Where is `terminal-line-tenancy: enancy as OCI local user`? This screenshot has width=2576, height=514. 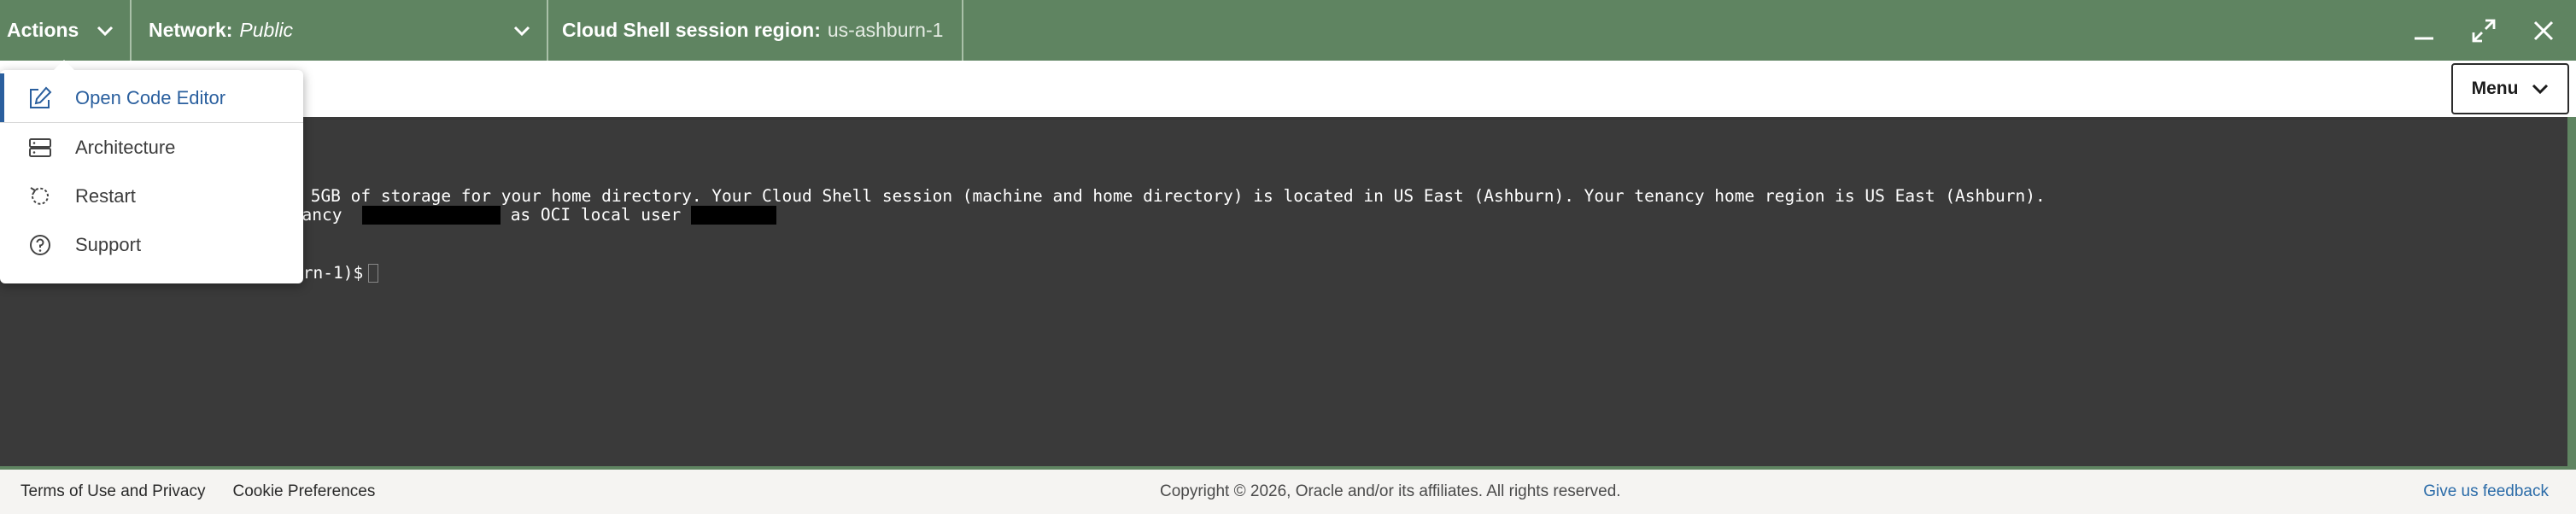 terminal-line-tenancy: enancy as OCI local user is located at coordinates (529, 215).